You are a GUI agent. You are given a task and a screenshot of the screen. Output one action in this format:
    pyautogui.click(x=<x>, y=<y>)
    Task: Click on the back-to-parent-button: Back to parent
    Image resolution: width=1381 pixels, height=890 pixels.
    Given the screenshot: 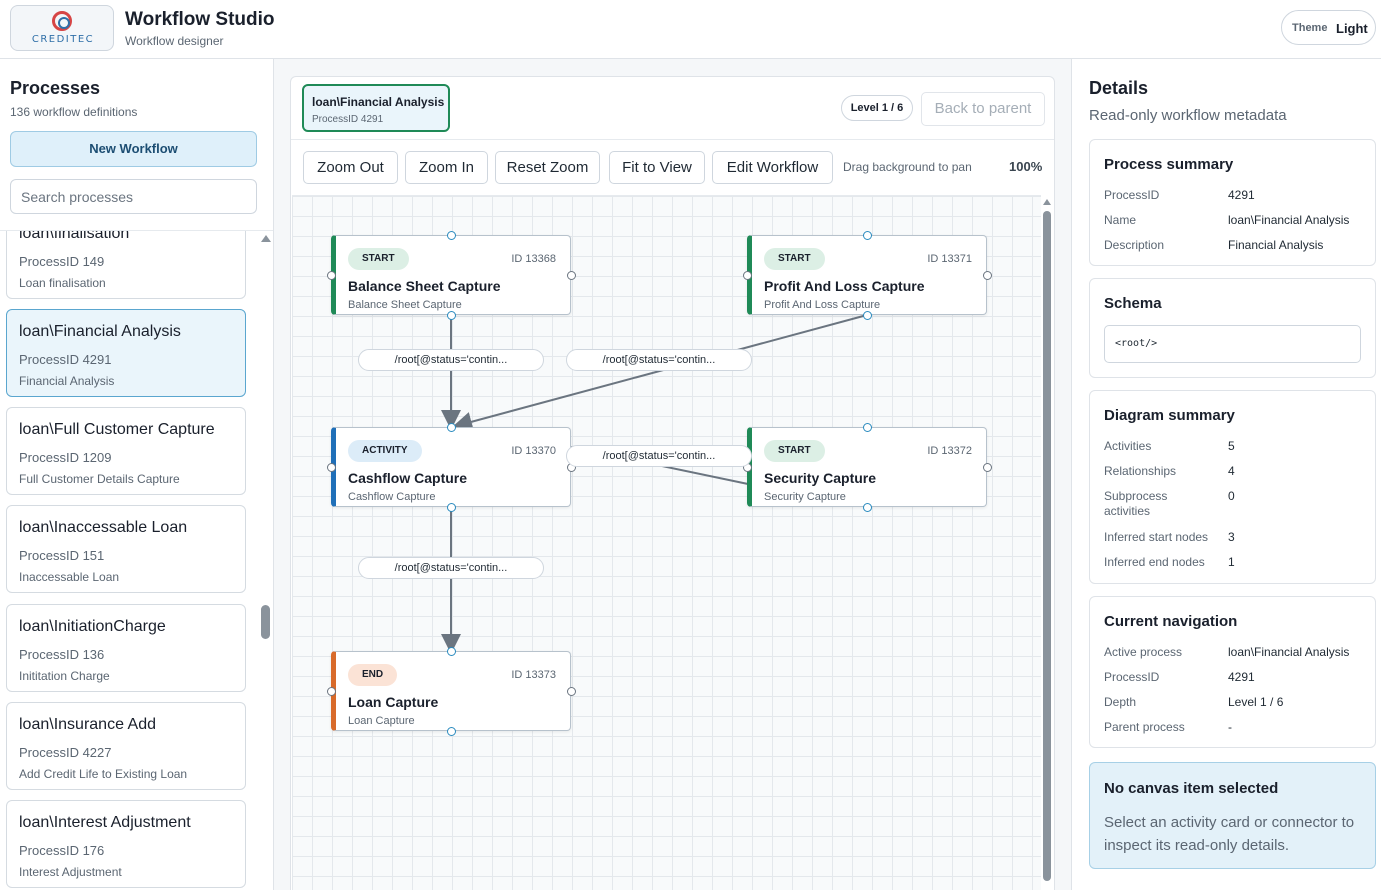 What is the action you would take?
    pyautogui.click(x=983, y=109)
    